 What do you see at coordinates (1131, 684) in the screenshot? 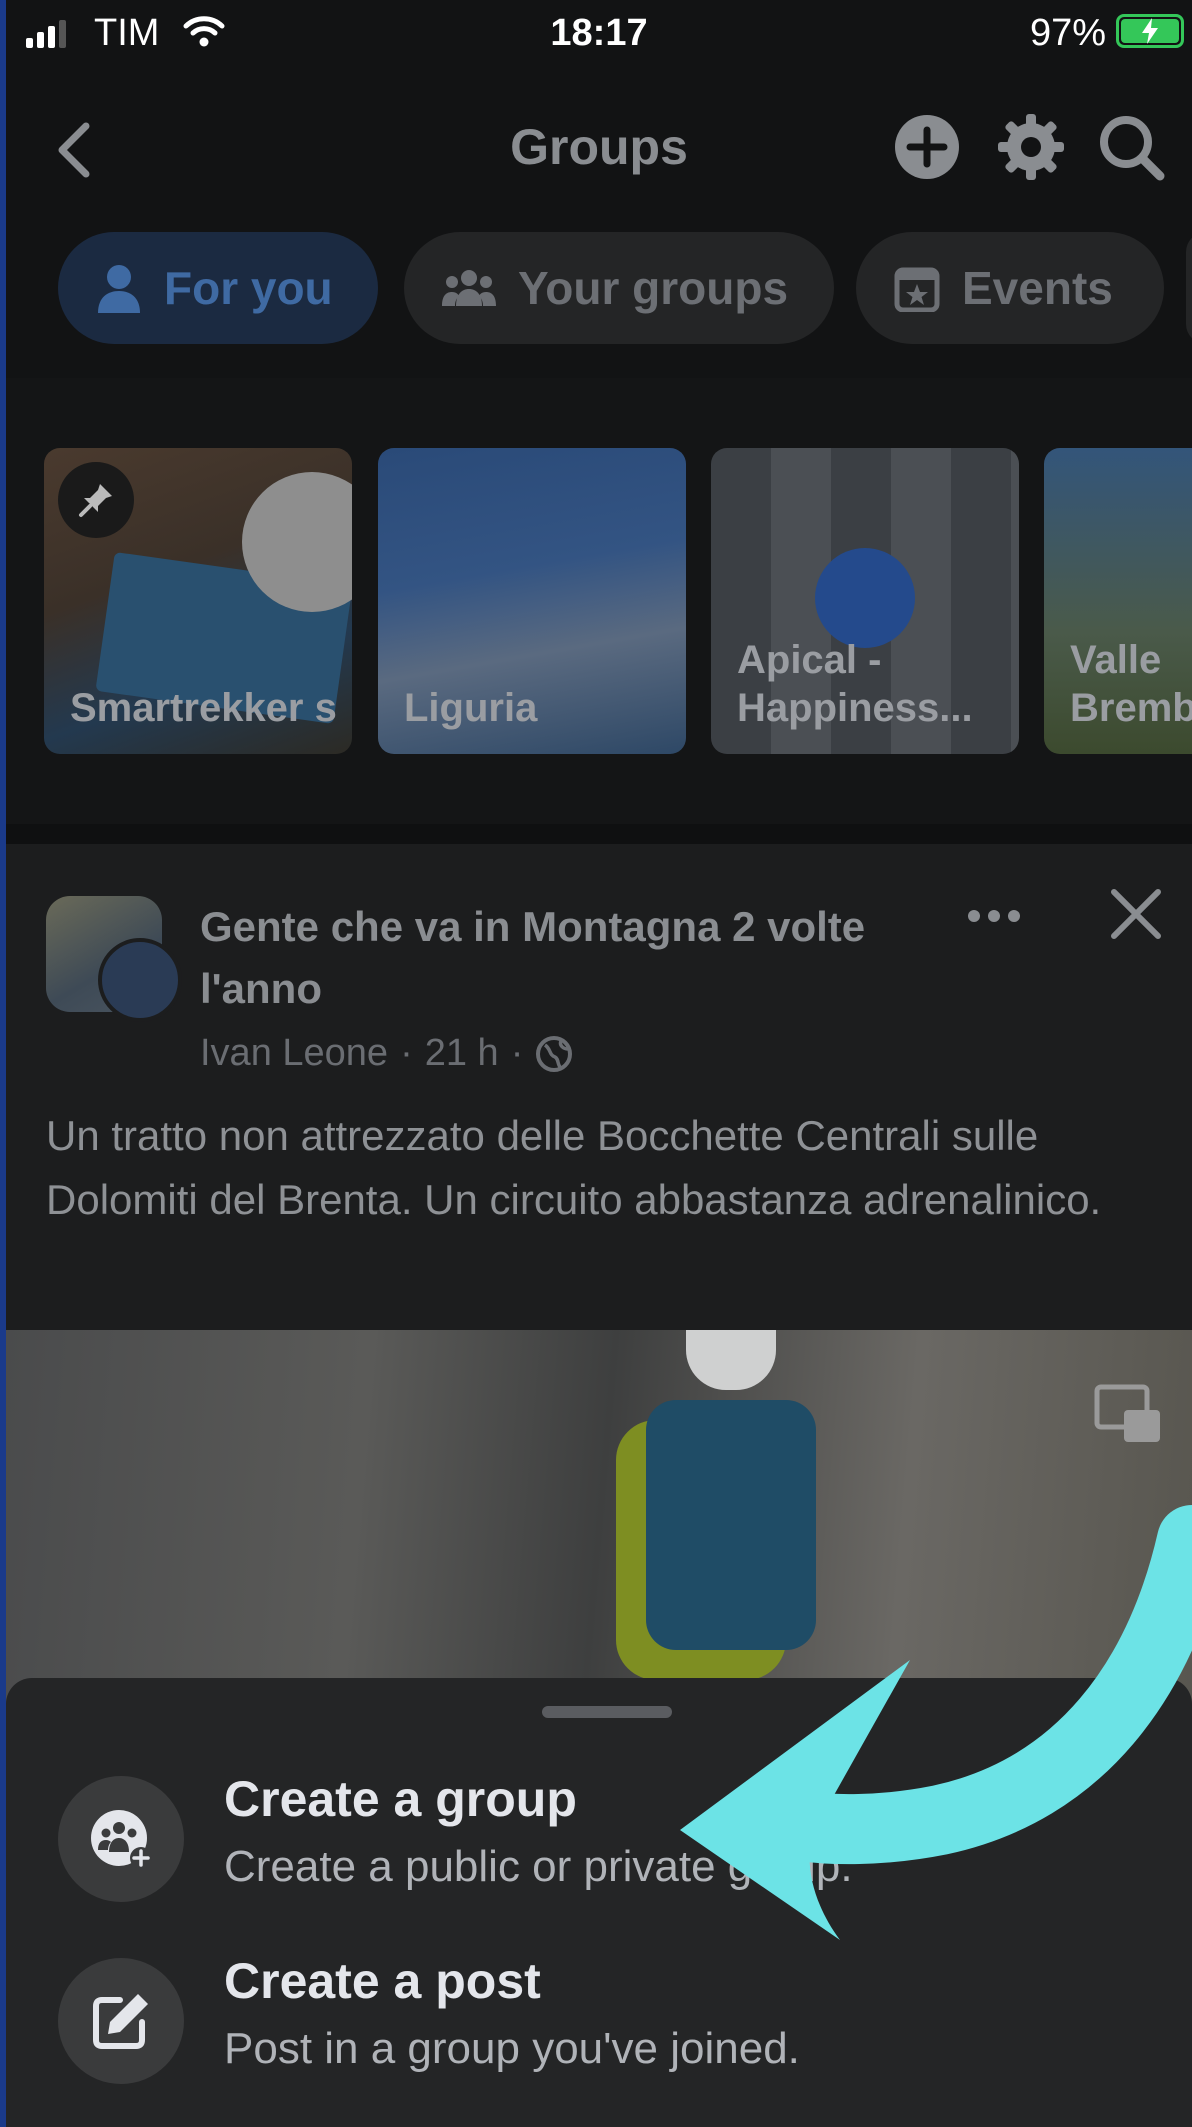
I see `group-name: Valle Bremb` at bounding box center [1131, 684].